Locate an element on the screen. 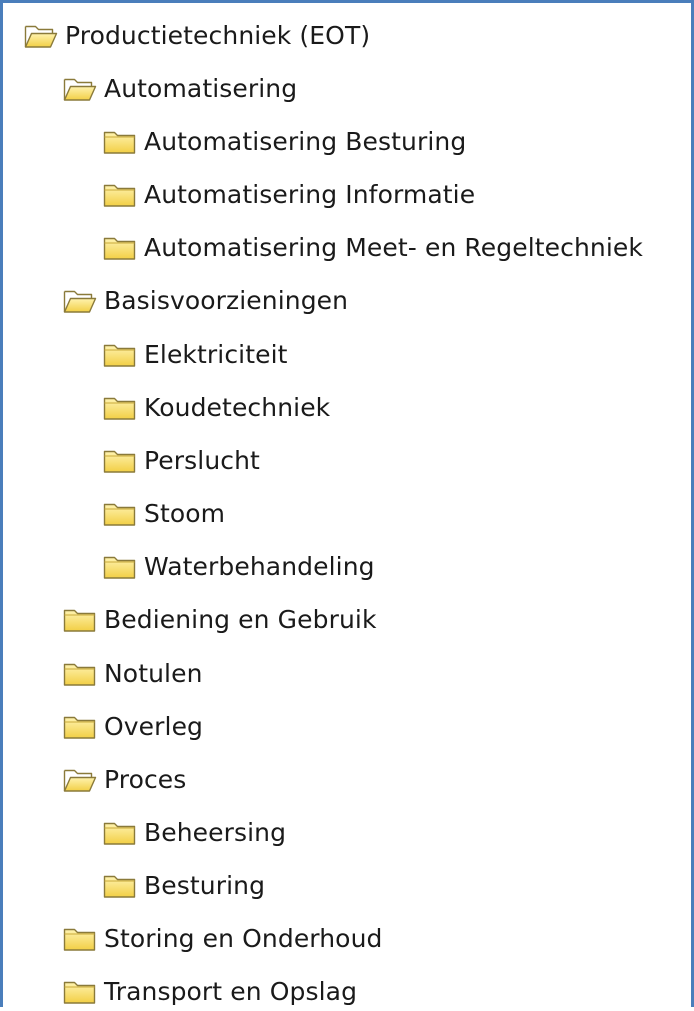 Image resolution: width=694 pixels, height=1011 pixels. tree-item-basisvoorzieningen: Basisvoorzieningen is located at coordinates (205, 300).